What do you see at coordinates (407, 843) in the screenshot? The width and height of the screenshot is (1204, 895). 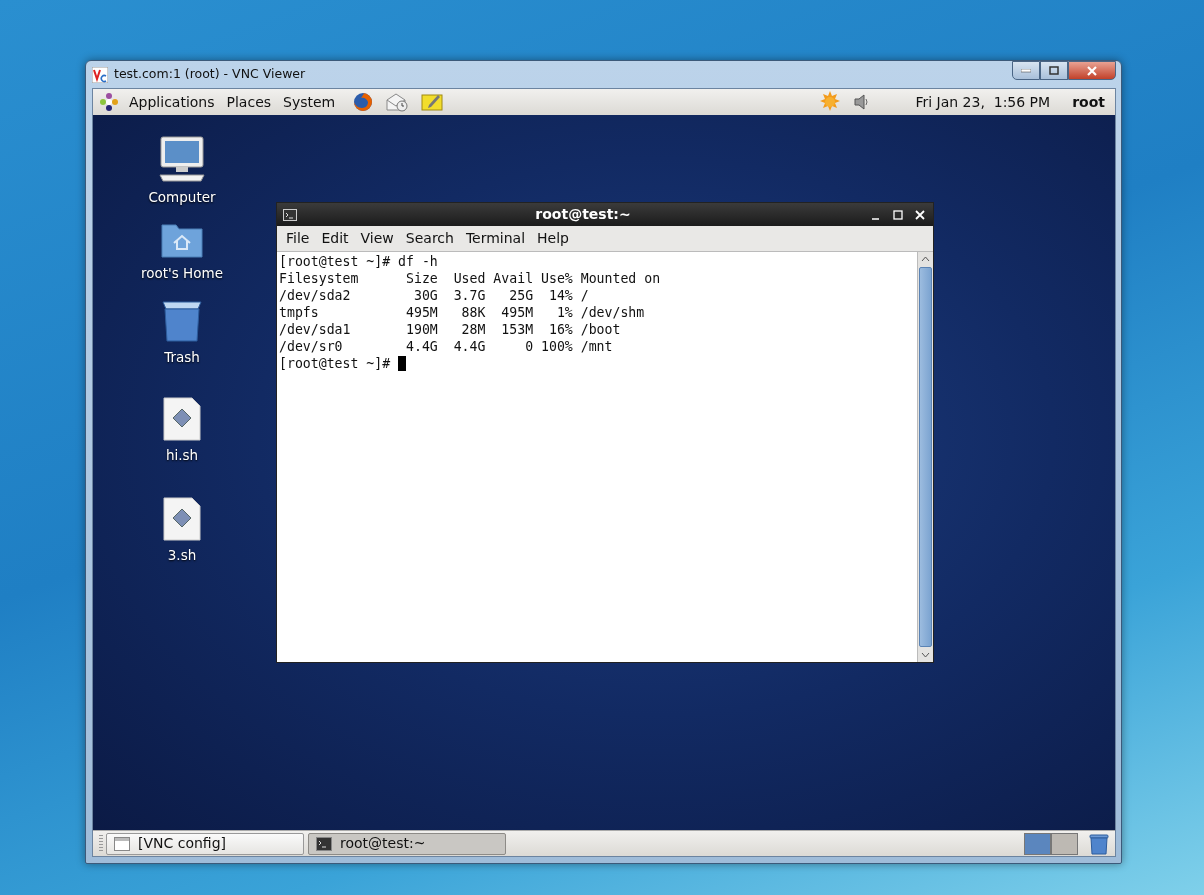 I see `taskbar-button: root@test:~` at bounding box center [407, 843].